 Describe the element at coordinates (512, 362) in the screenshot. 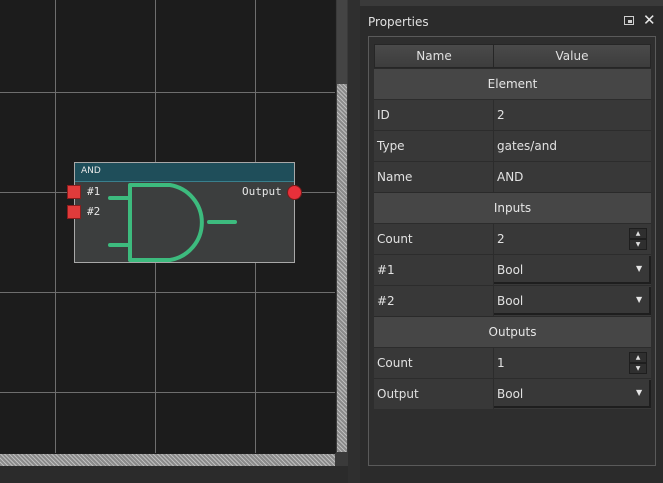

I see `table-row: Count 1 ▲ ▼` at that location.